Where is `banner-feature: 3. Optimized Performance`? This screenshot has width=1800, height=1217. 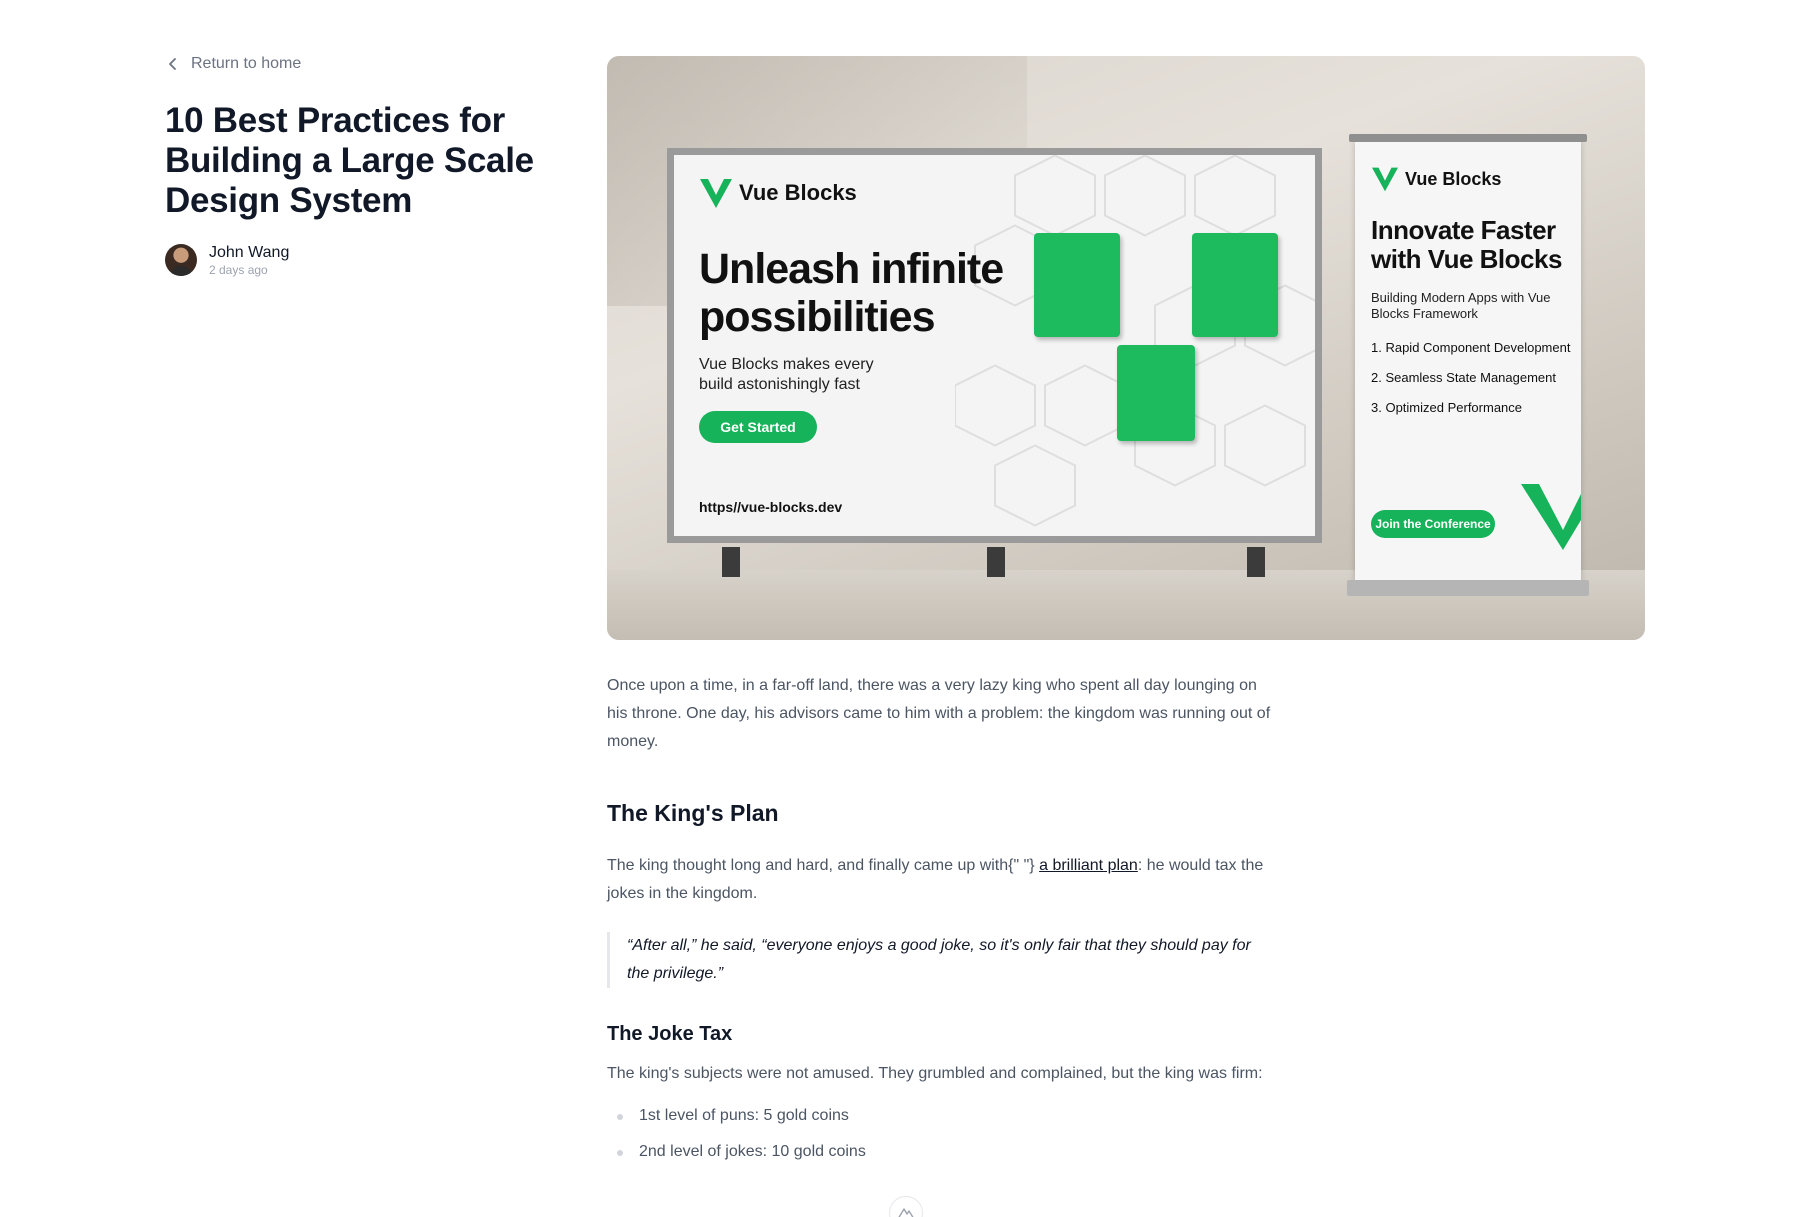
banner-feature: 3. Optimized Performance is located at coordinates (1447, 407).